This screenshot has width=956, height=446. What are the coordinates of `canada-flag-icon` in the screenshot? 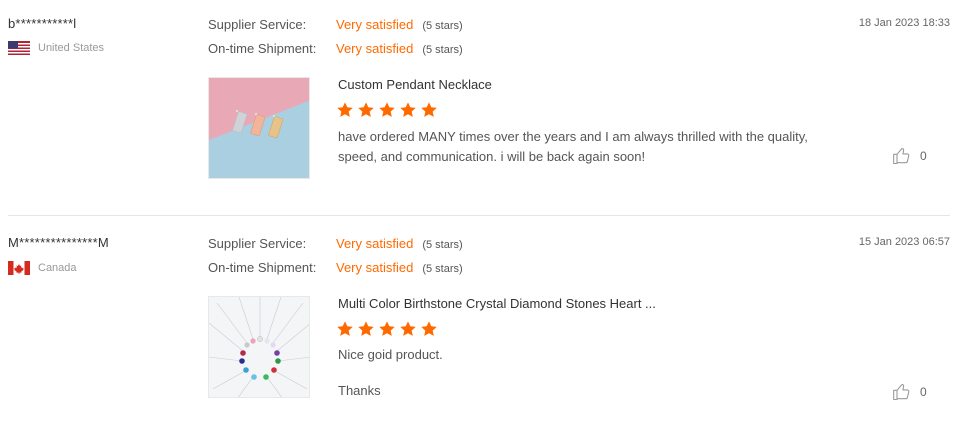 It's located at (19, 268).